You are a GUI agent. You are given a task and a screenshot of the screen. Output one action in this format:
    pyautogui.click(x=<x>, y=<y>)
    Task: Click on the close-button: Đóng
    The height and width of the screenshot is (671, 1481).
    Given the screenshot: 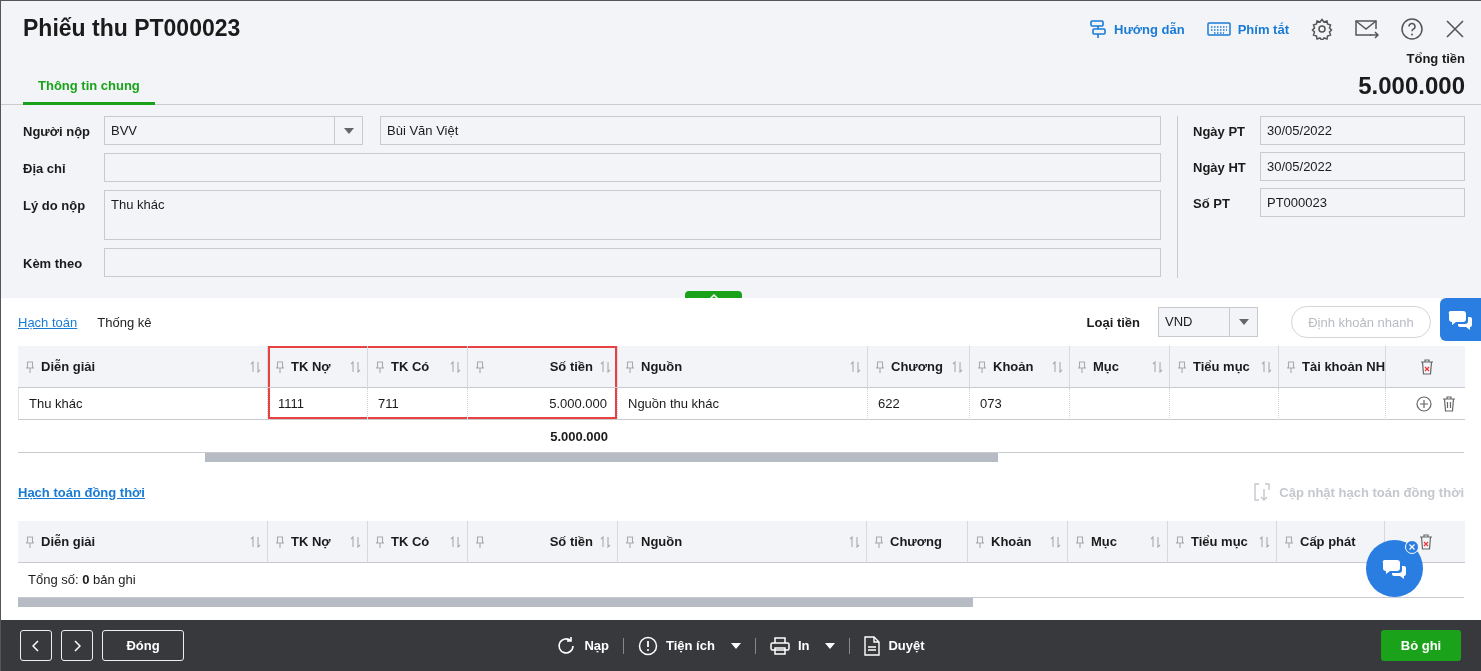 What is the action you would take?
    pyautogui.click(x=143, y=645)
    